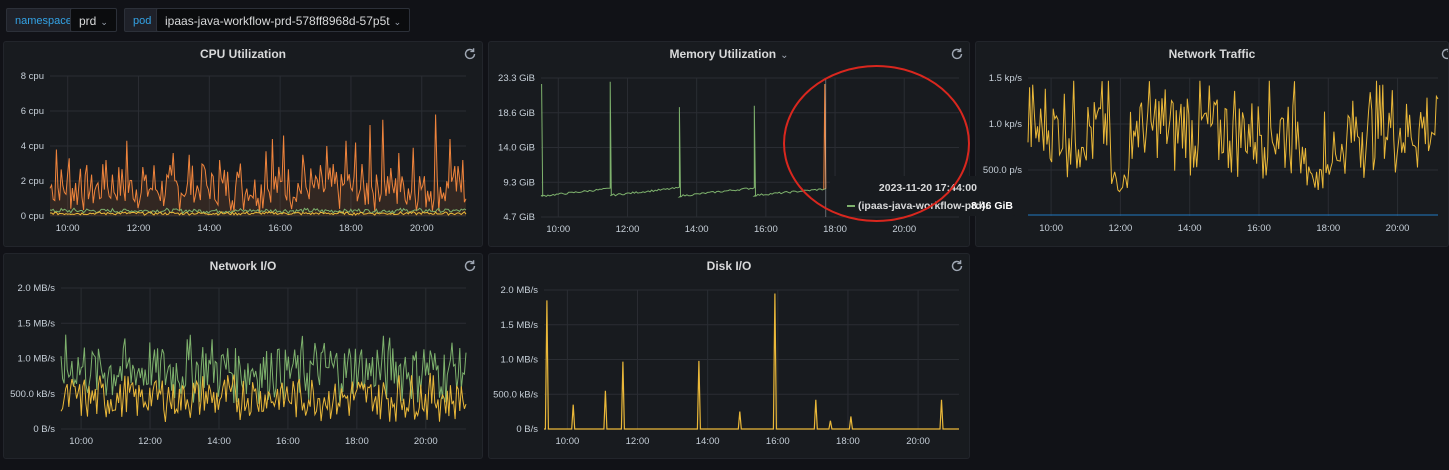 The height and width of the screenshot is (470, 1449). What do you see at coordinates (519, 217) in the screenshot?
I see `y-tick-label: 4.7 GiB` at bounding box center [519, 217].